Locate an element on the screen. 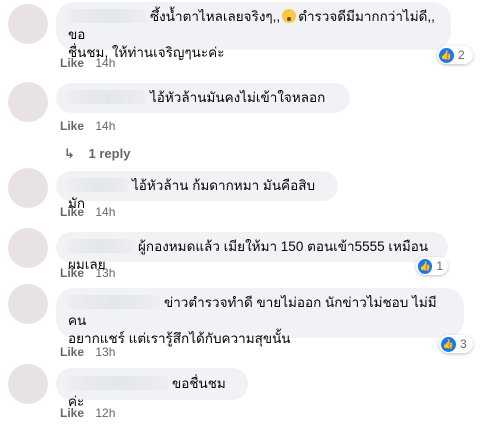  timestamp: 12h is located at coordinates (105, 413).